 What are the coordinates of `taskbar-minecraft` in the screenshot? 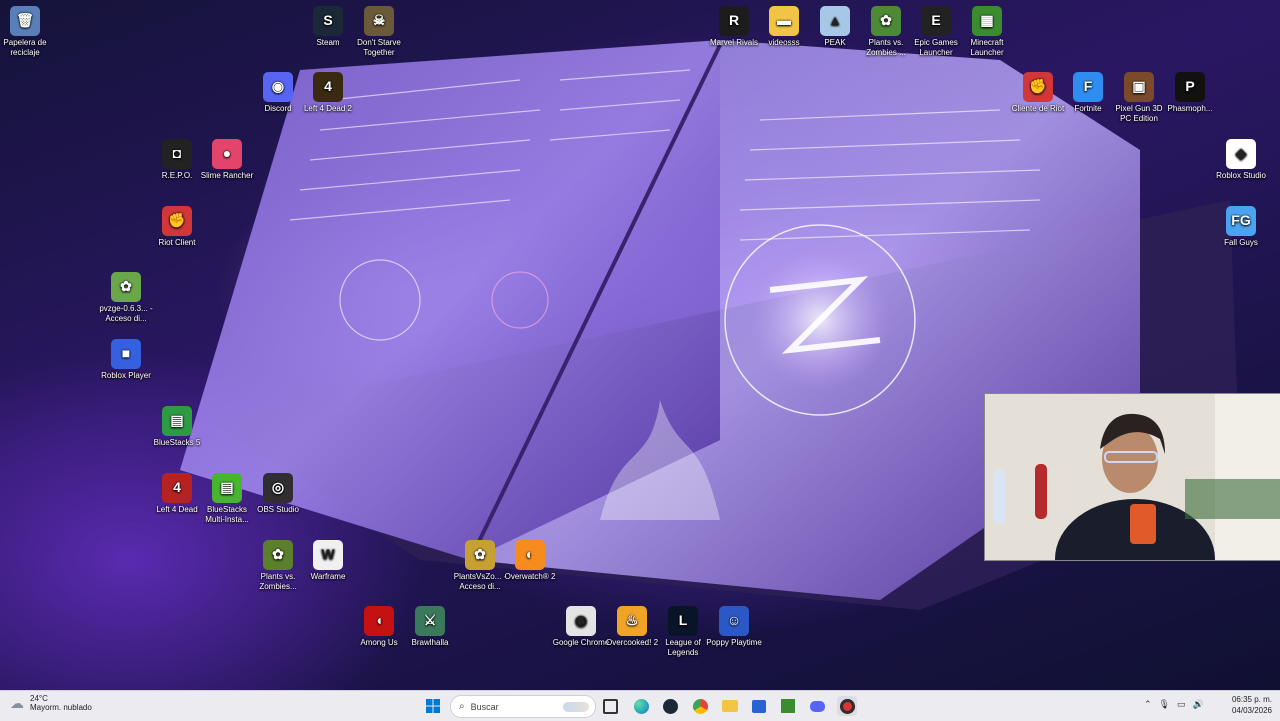 It's located at (788, 706).